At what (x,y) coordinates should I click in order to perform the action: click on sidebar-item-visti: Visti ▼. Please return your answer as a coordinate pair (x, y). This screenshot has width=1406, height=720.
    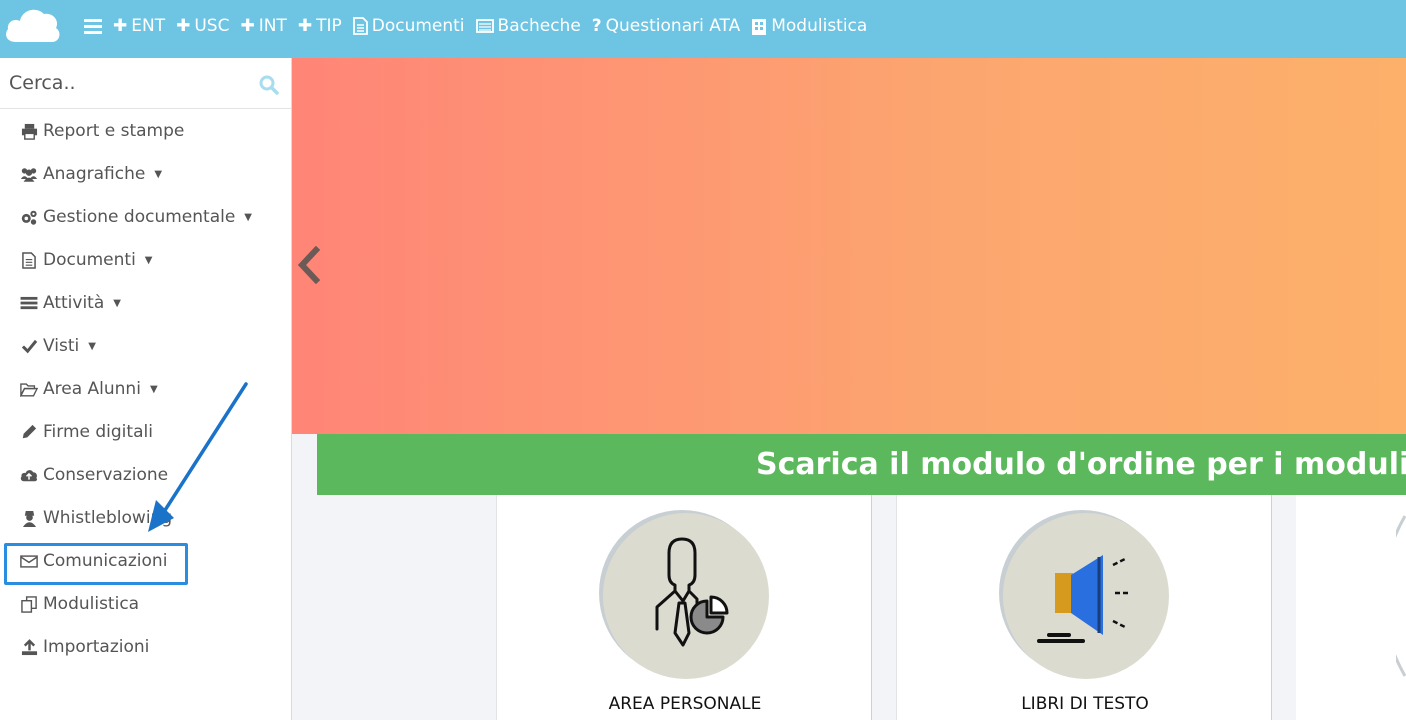
    Looking at the image, I should click on (58, 346).